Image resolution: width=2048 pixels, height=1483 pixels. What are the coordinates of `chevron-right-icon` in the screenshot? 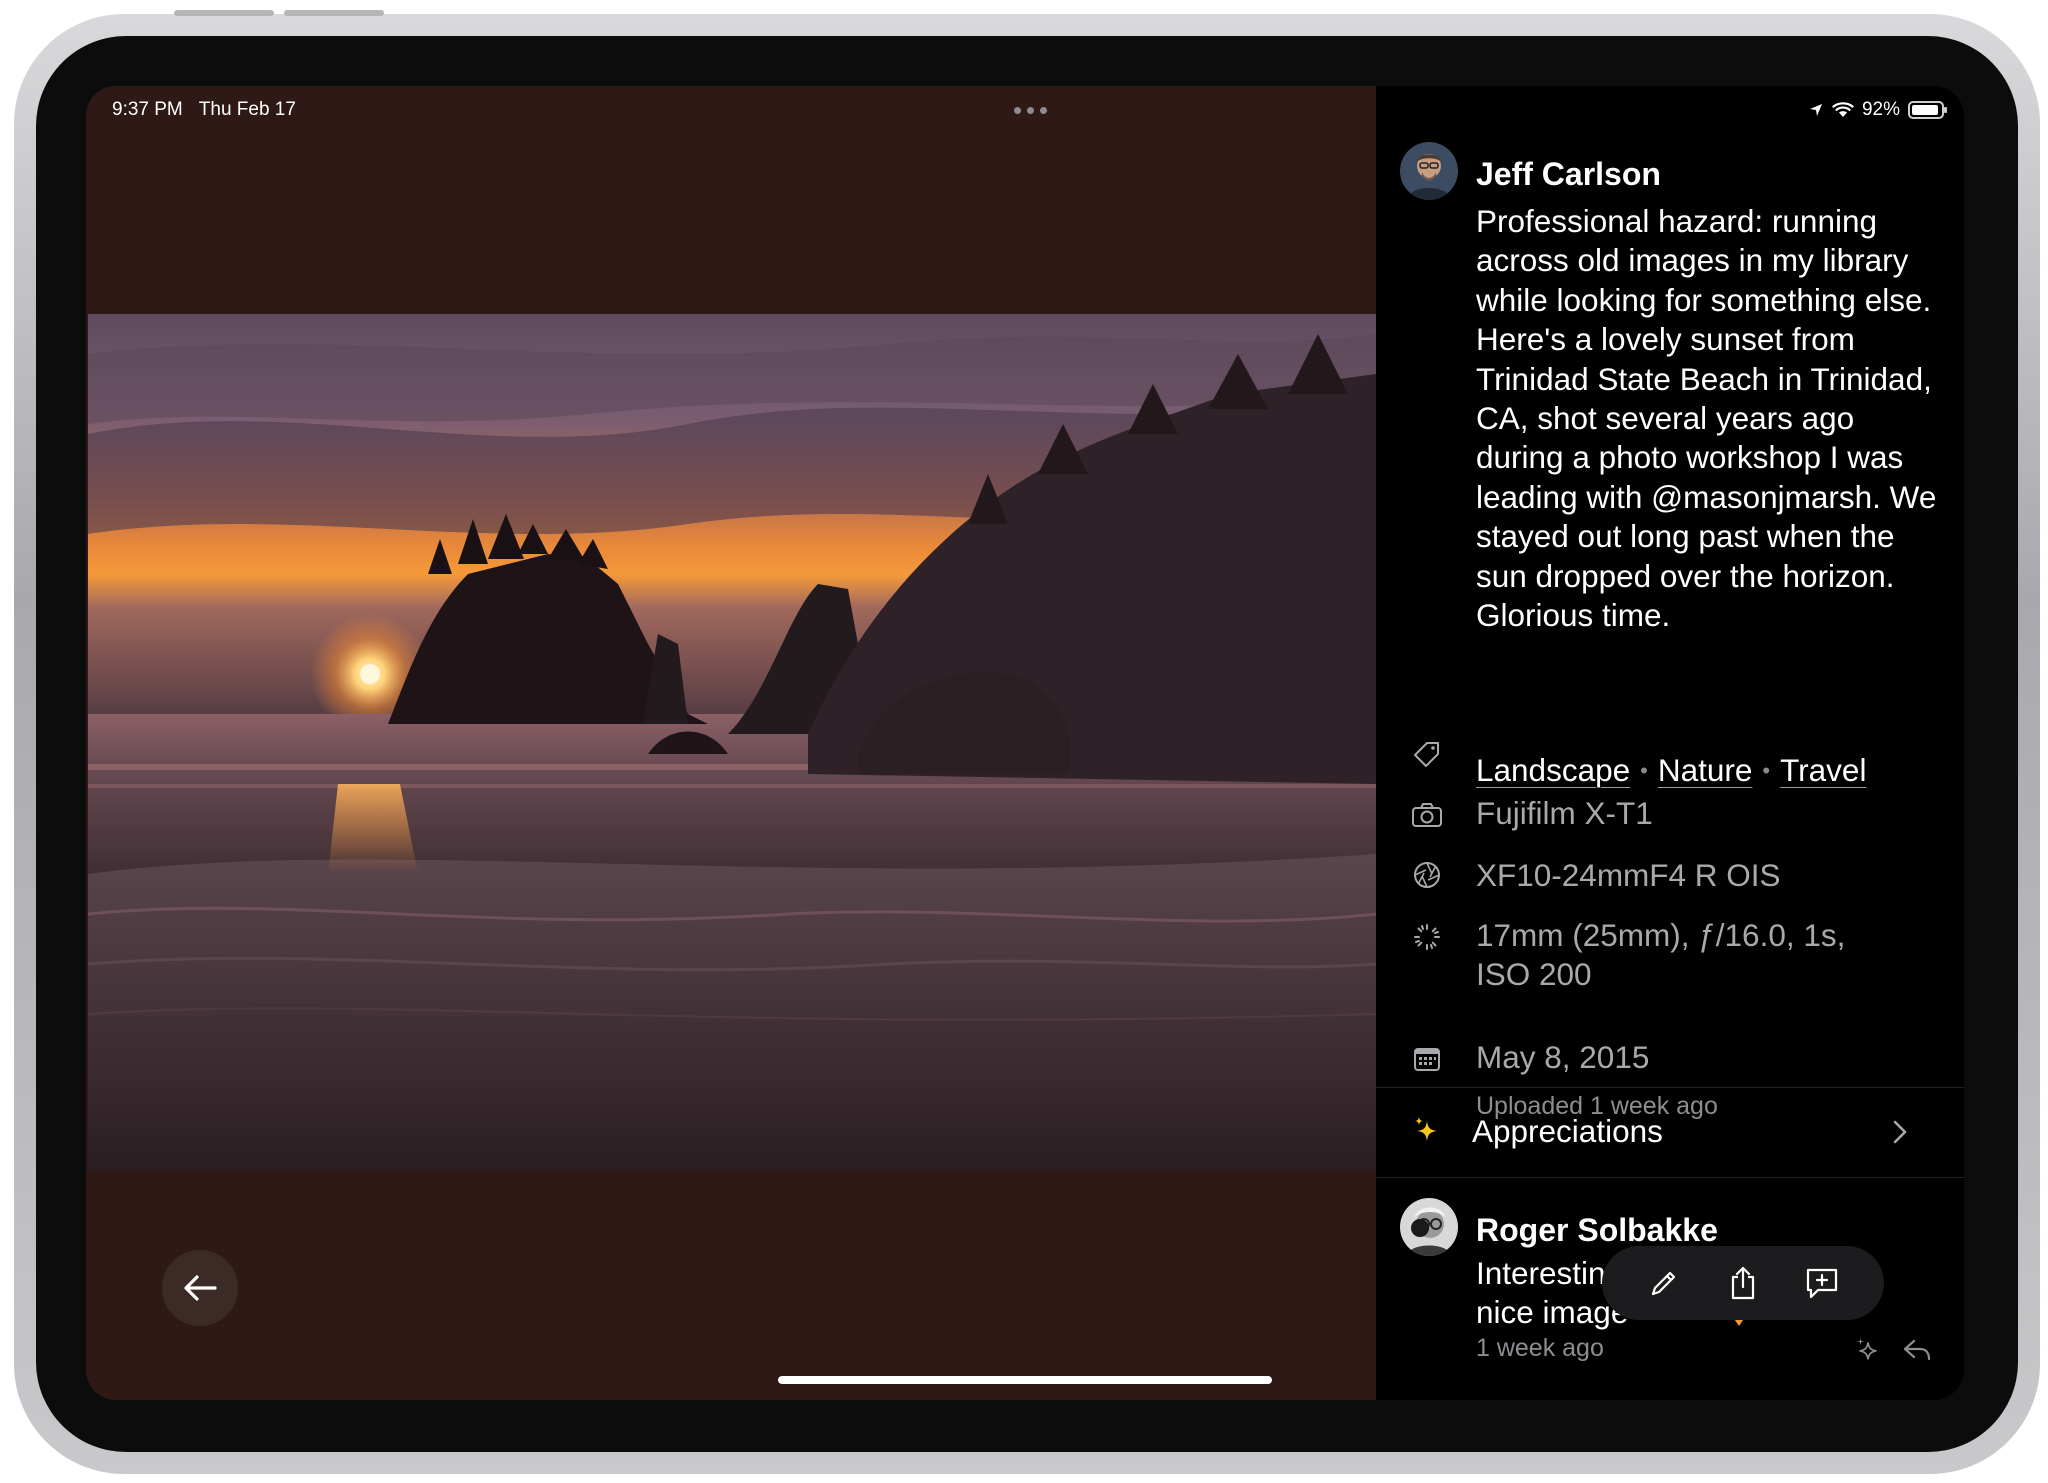 It's located at (1900, 1132).